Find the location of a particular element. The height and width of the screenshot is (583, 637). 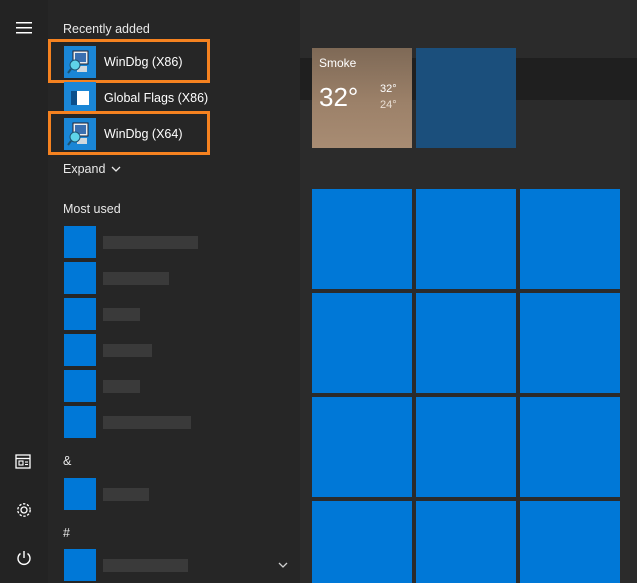

documents-icon is located at coordinates (23, 461).